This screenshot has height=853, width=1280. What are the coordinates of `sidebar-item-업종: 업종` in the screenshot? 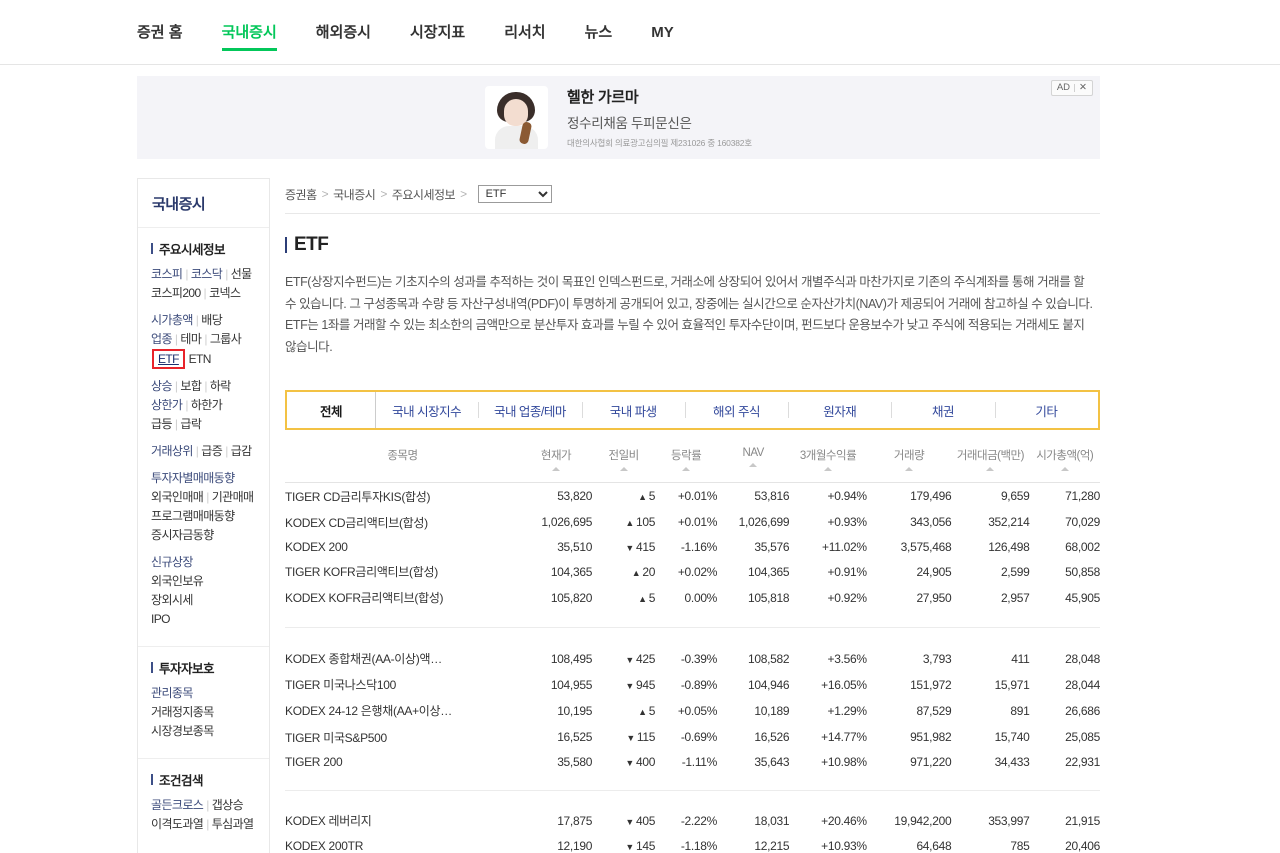 It's located at (161, 339).